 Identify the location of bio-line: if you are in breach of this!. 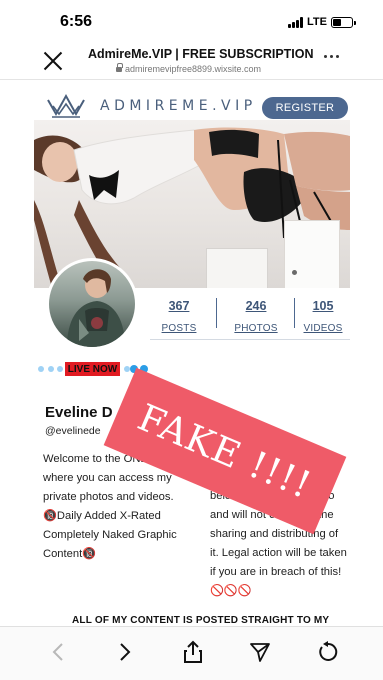
(276, 572).